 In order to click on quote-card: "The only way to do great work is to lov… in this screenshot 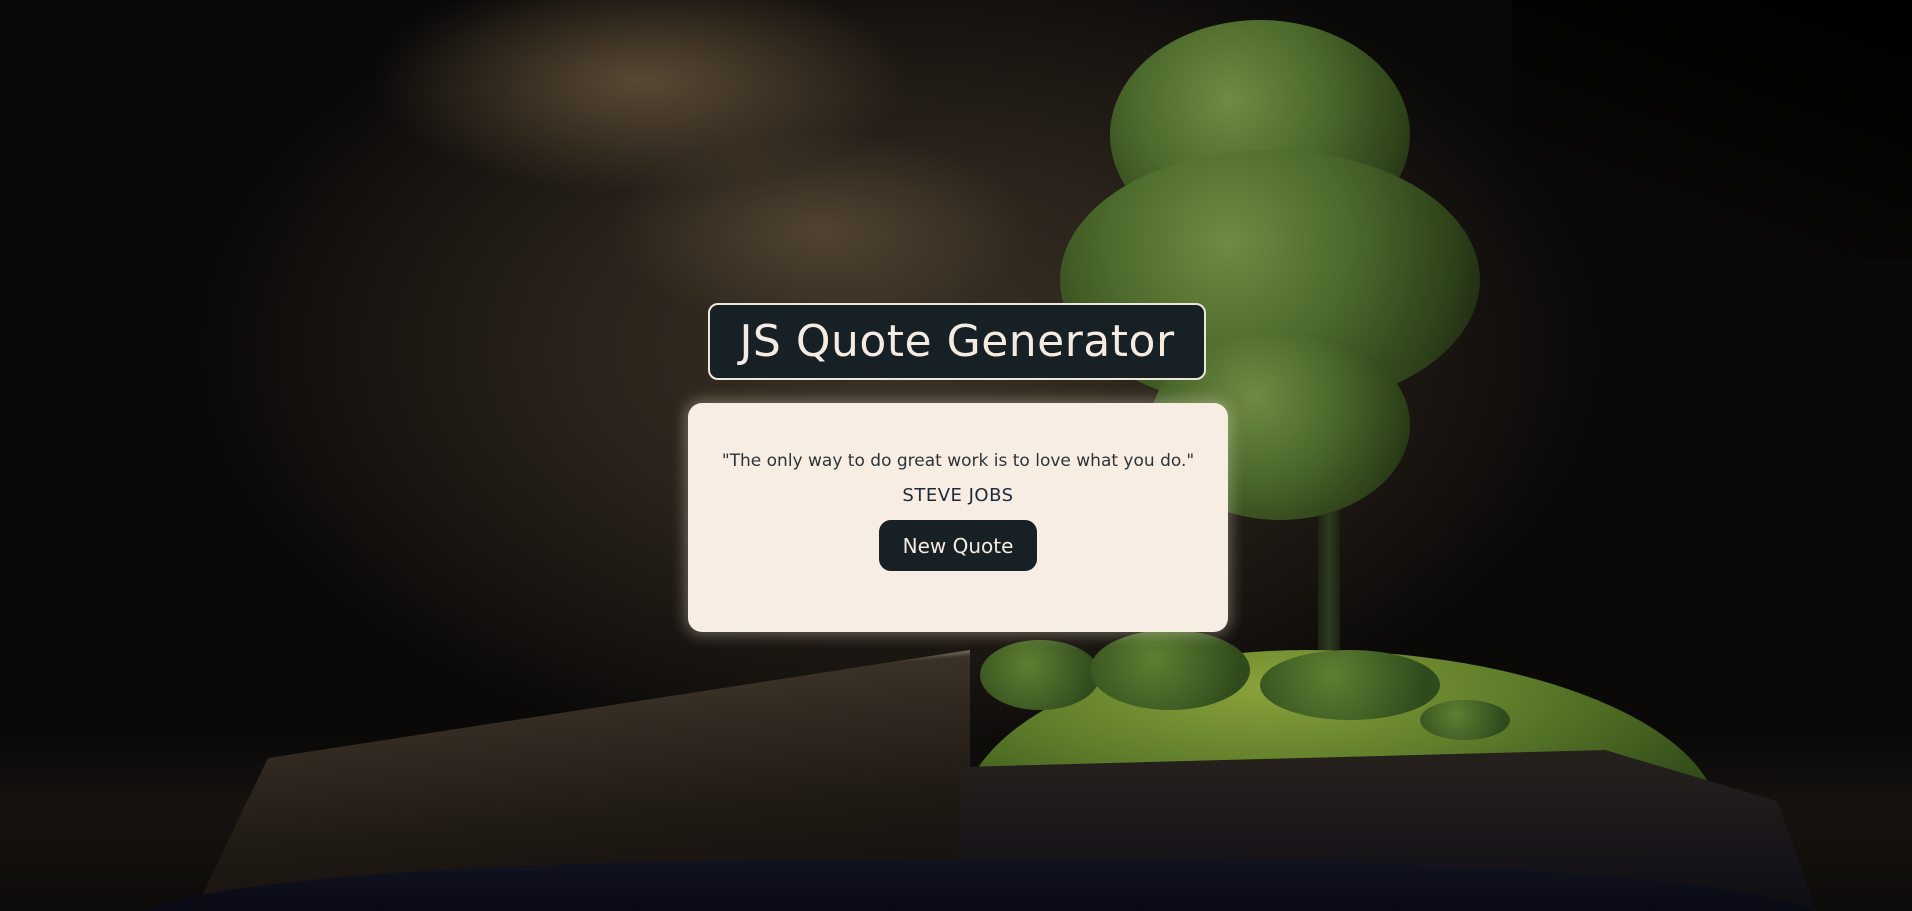, I will do `click(958, 517)`.